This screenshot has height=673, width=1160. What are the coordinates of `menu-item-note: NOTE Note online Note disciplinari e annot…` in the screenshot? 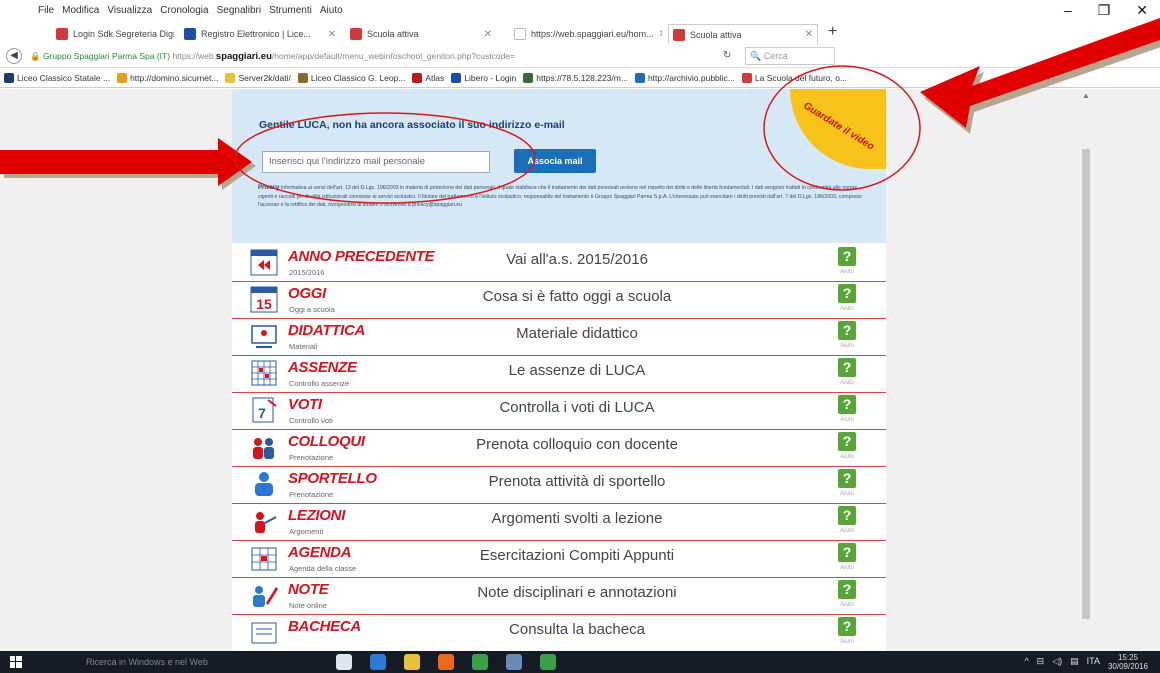 It's located at (559, 596).